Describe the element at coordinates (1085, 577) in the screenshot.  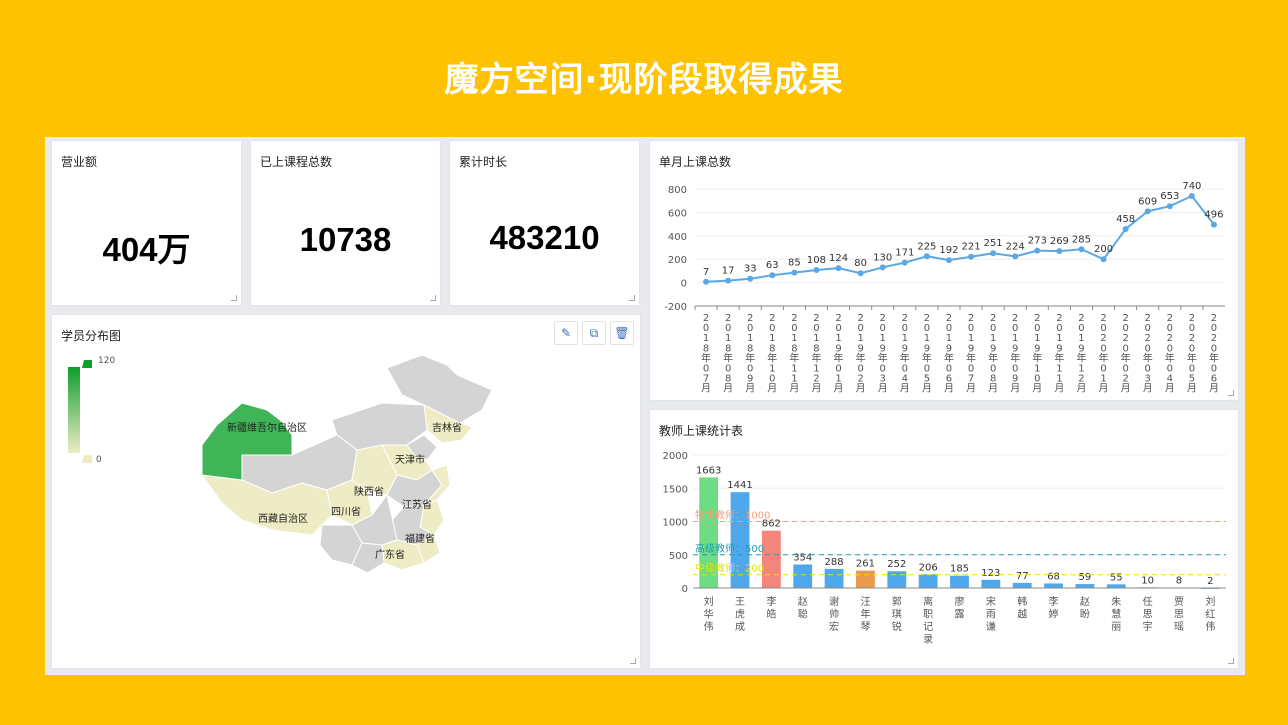
I see `bar-value-label: 59` at that location.